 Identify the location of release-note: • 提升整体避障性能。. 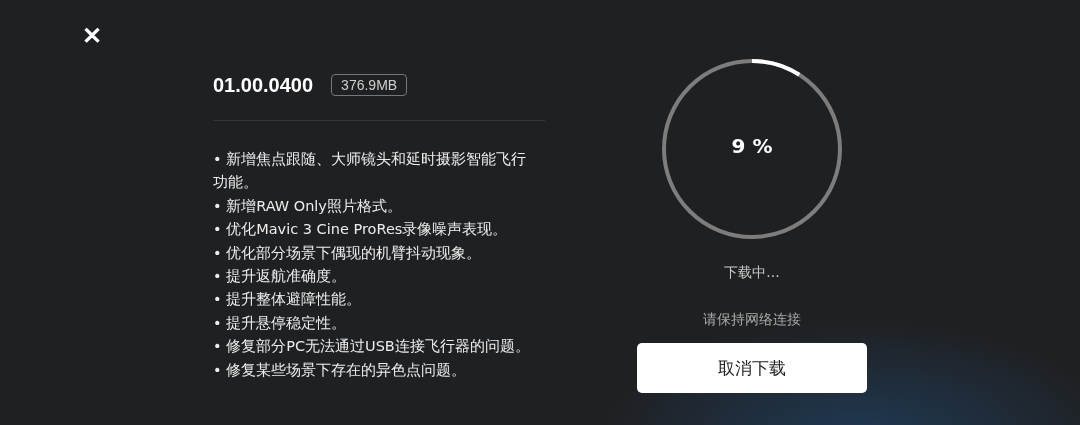
(288, 300).